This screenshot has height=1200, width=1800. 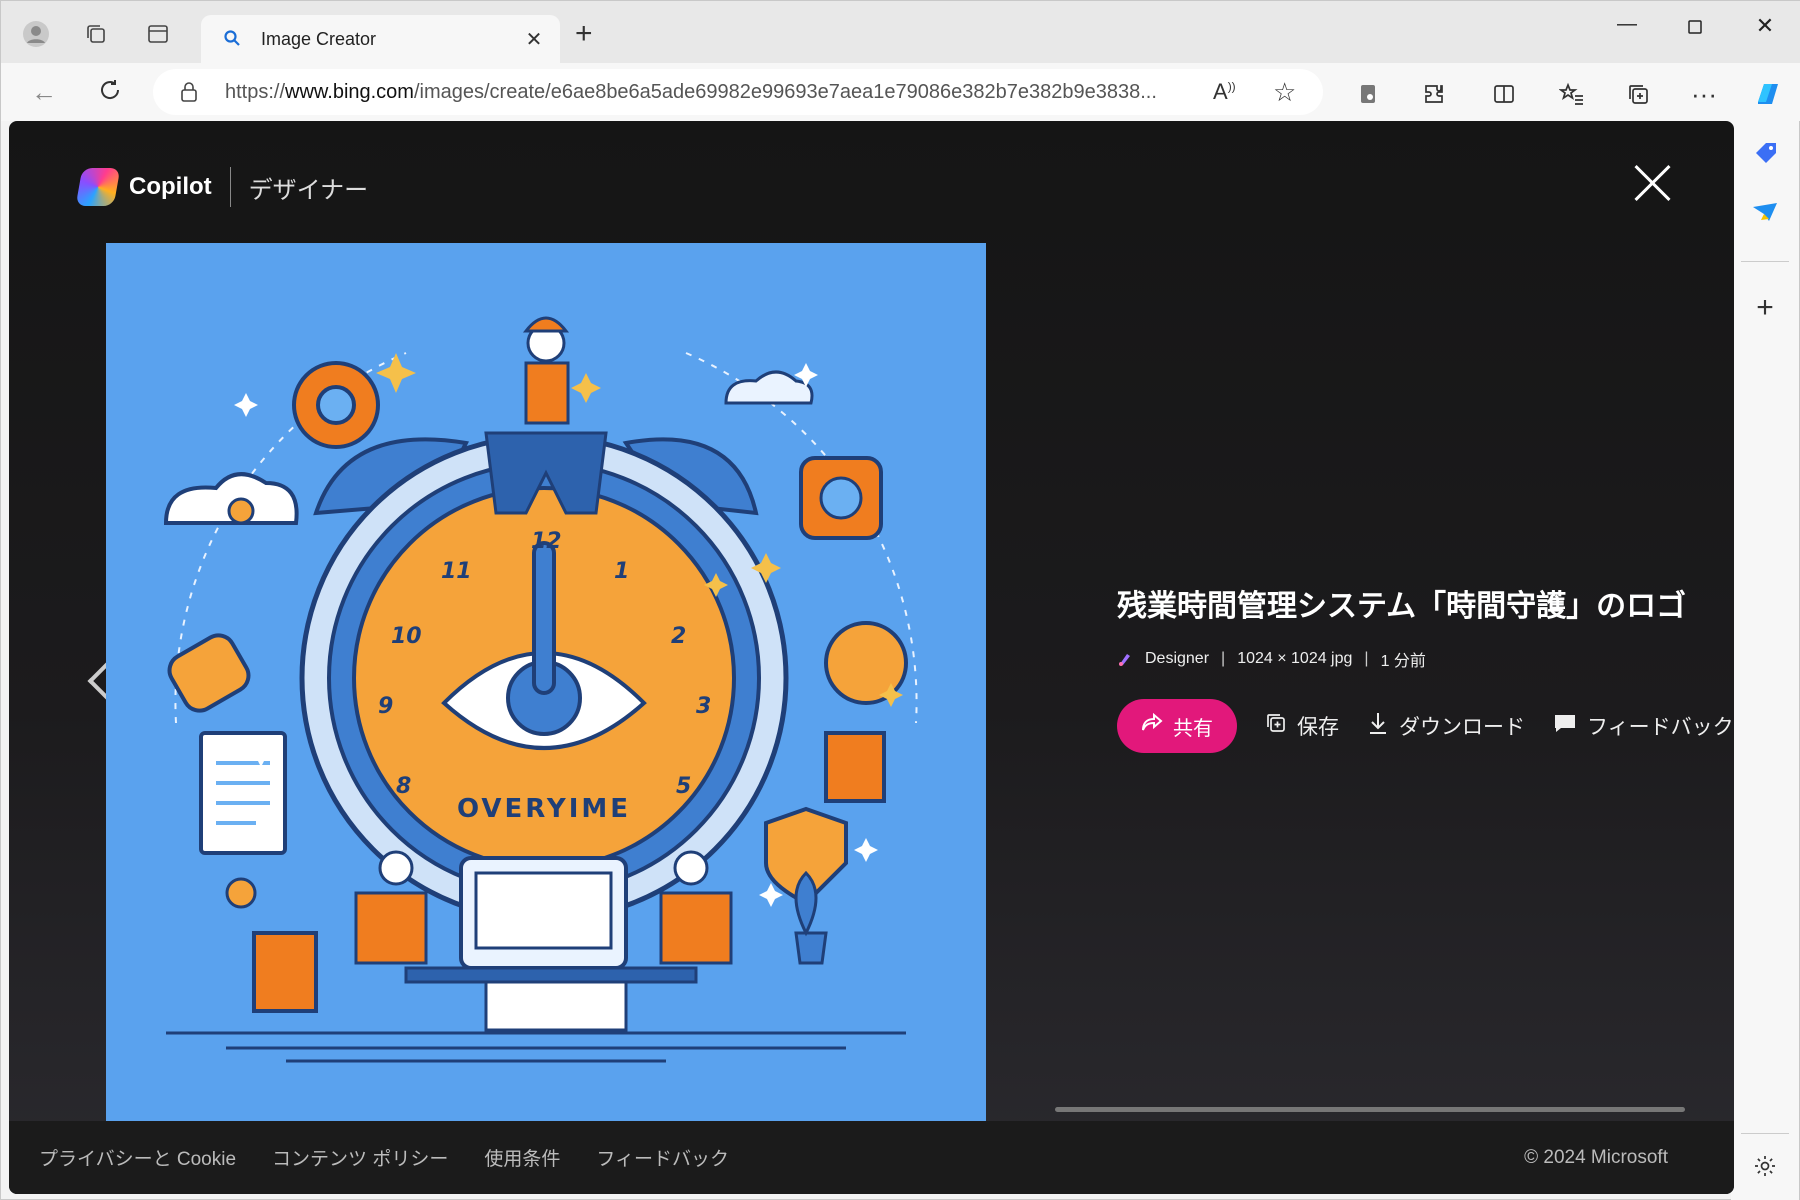 I want to click on search-icon, so click(x=233, y=39).